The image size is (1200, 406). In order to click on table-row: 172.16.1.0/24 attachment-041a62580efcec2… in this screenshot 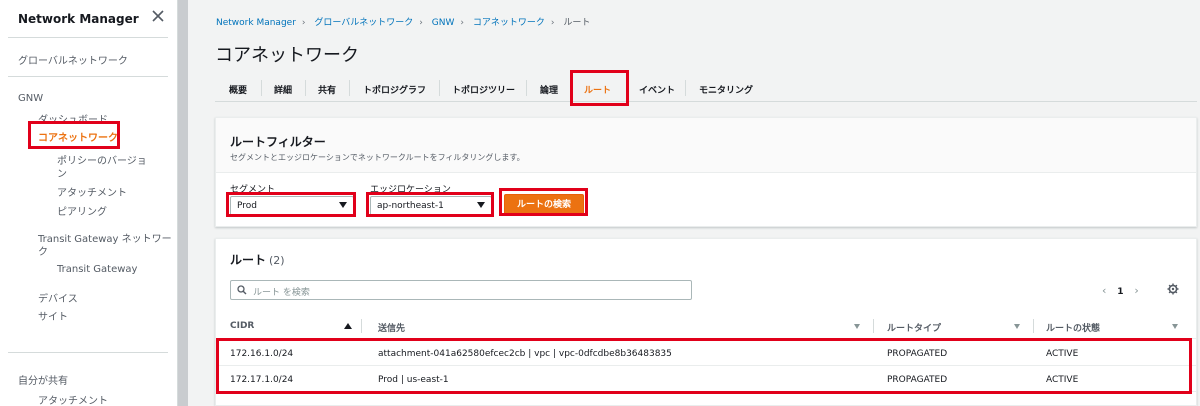, I will do `click(706, 353)`.